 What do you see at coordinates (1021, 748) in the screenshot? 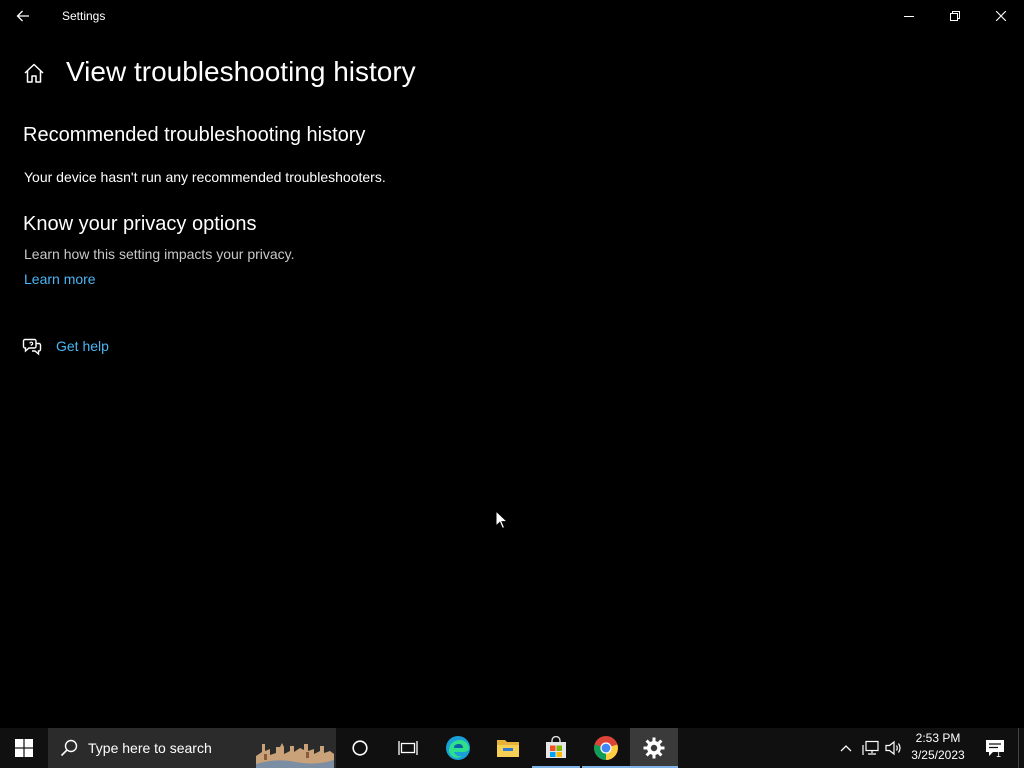
I see `show-desktop-button` at bounding box center [1021, 748].